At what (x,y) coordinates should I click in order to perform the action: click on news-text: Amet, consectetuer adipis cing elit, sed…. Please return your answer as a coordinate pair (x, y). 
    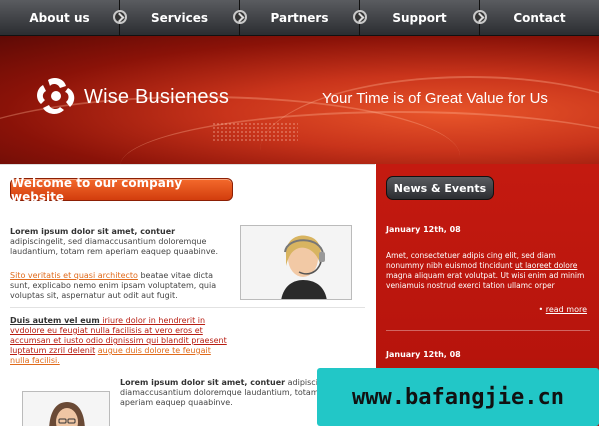
    Looking at the image, I should click on (489, 271).